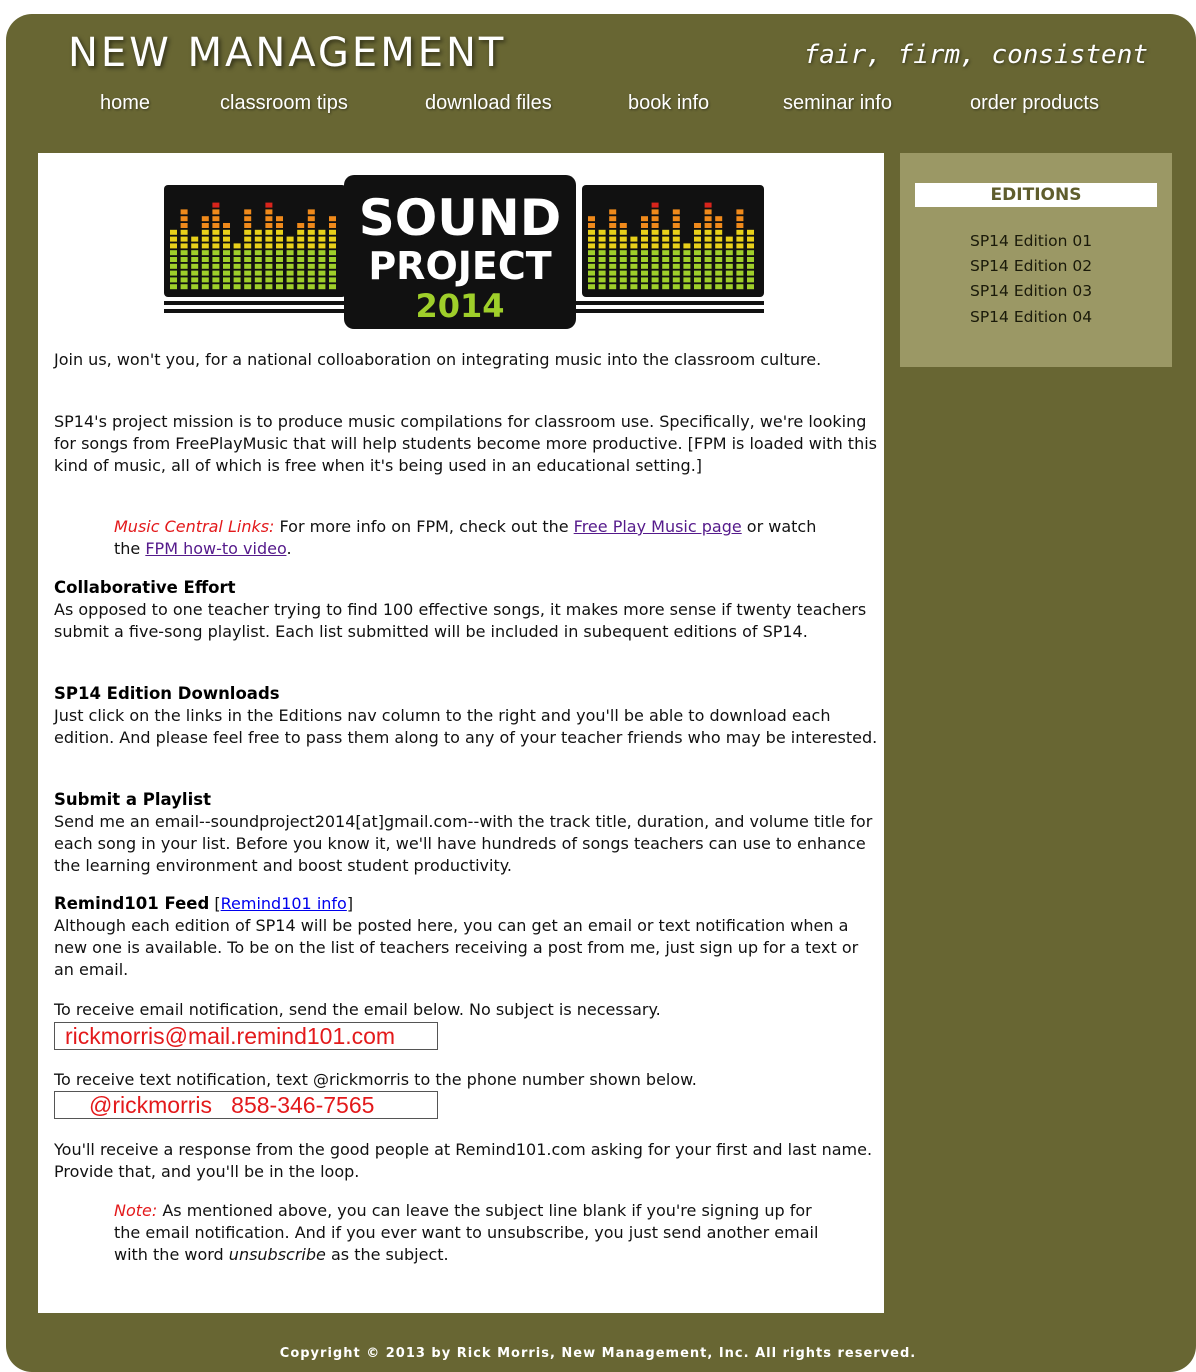 The image size is (1196, 1372). Describe the element at coordinates (1031, 241) in the screenshot. I see `edition-01-link: SP14 Edition 01` at that location.